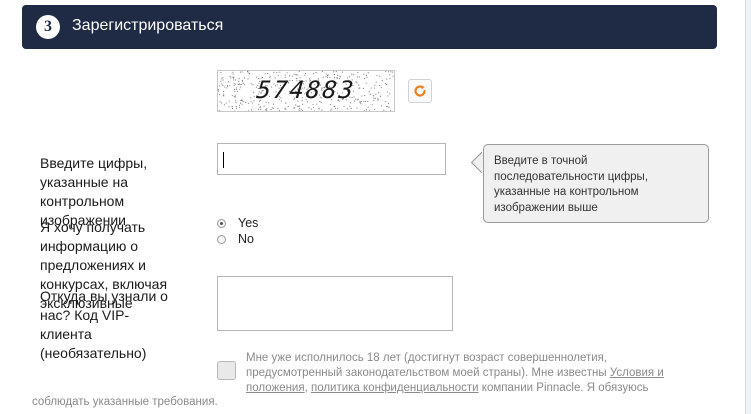 This screenshot has height=414, width=751. I want to click on text-caret, so click(223, 160).